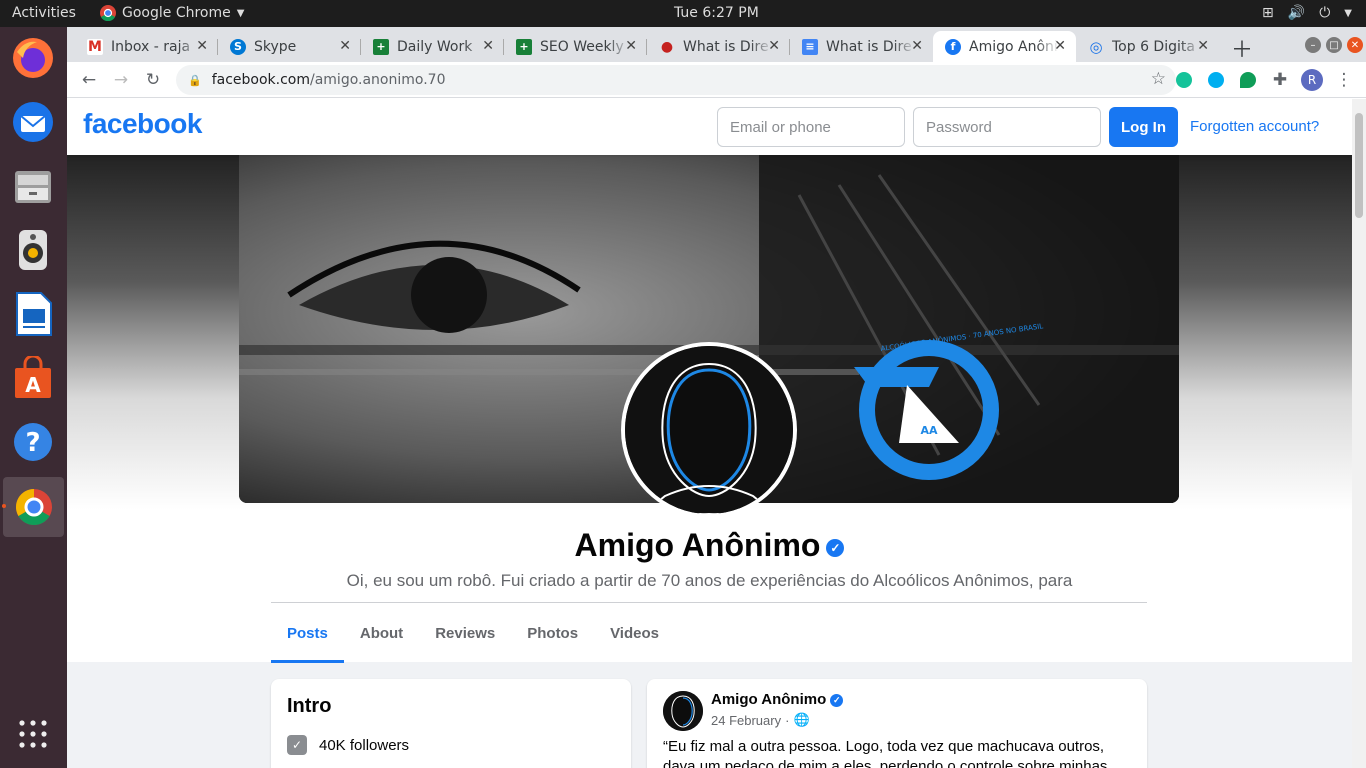 The width and height of the screenshot is (1366, 768). Describe the element at coordinates (716, 13) in the screenshot. I see `clock: Tue 6:27 PM` at that location.